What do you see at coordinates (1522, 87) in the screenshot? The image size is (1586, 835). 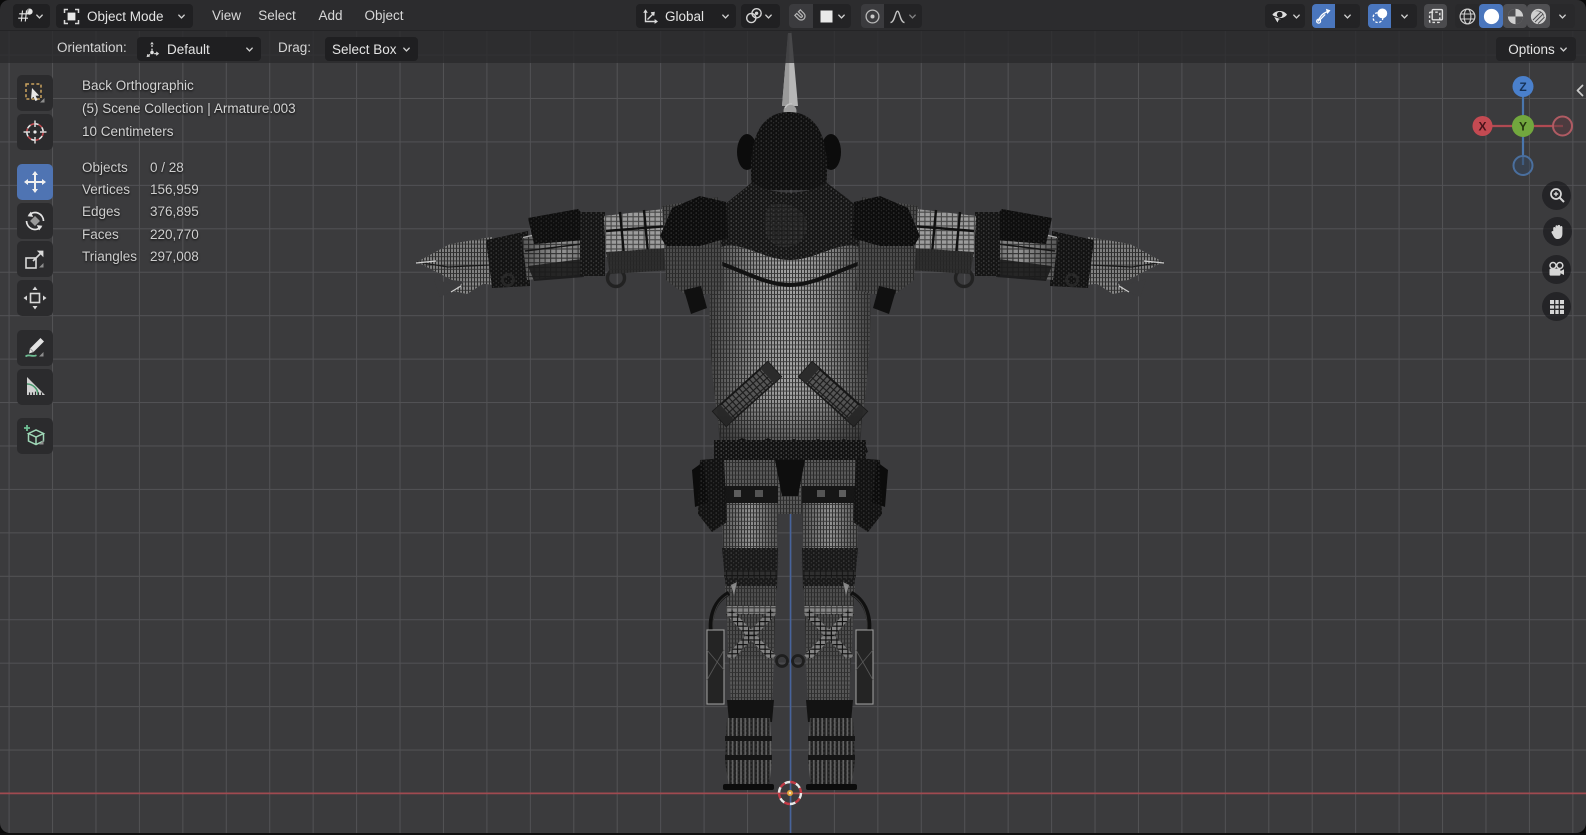 I see `svg-text: Z` at bounding box center [1522, 87].